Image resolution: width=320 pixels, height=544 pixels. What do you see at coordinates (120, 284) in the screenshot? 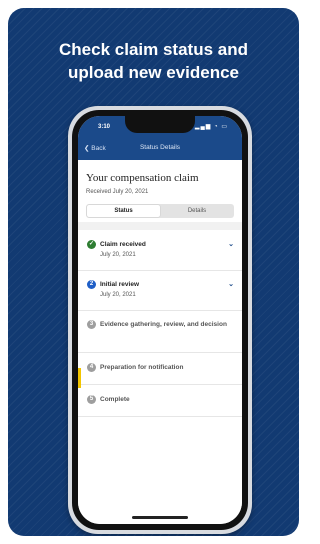
I see `step-label: Initial review` at bounding box center [120, 284].